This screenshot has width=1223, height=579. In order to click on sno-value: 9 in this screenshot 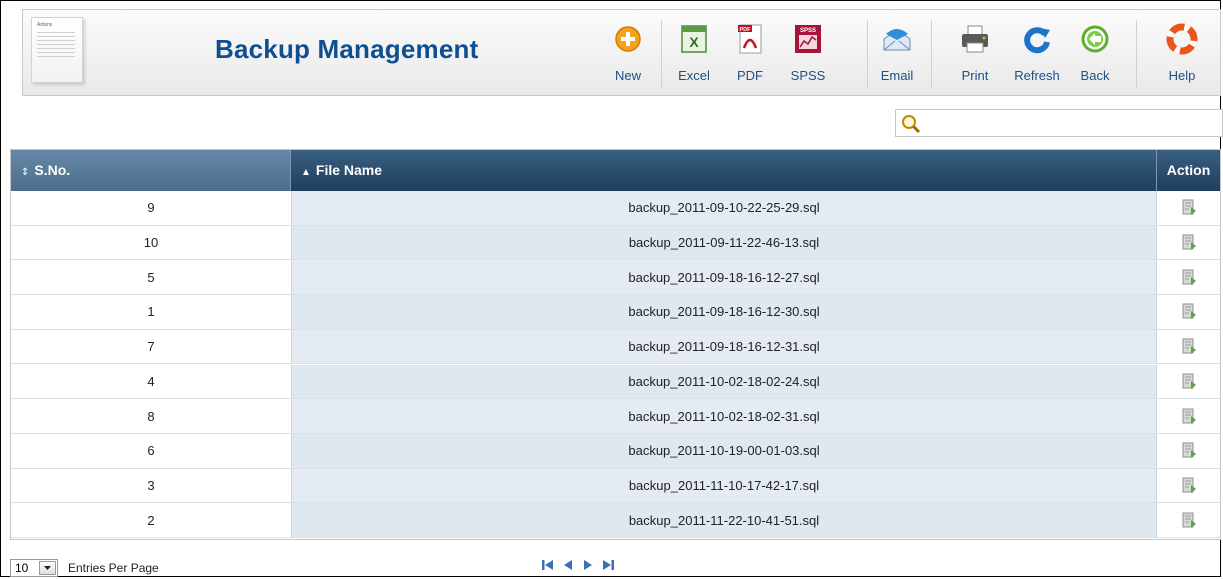, I will do `click(151, 208)`.